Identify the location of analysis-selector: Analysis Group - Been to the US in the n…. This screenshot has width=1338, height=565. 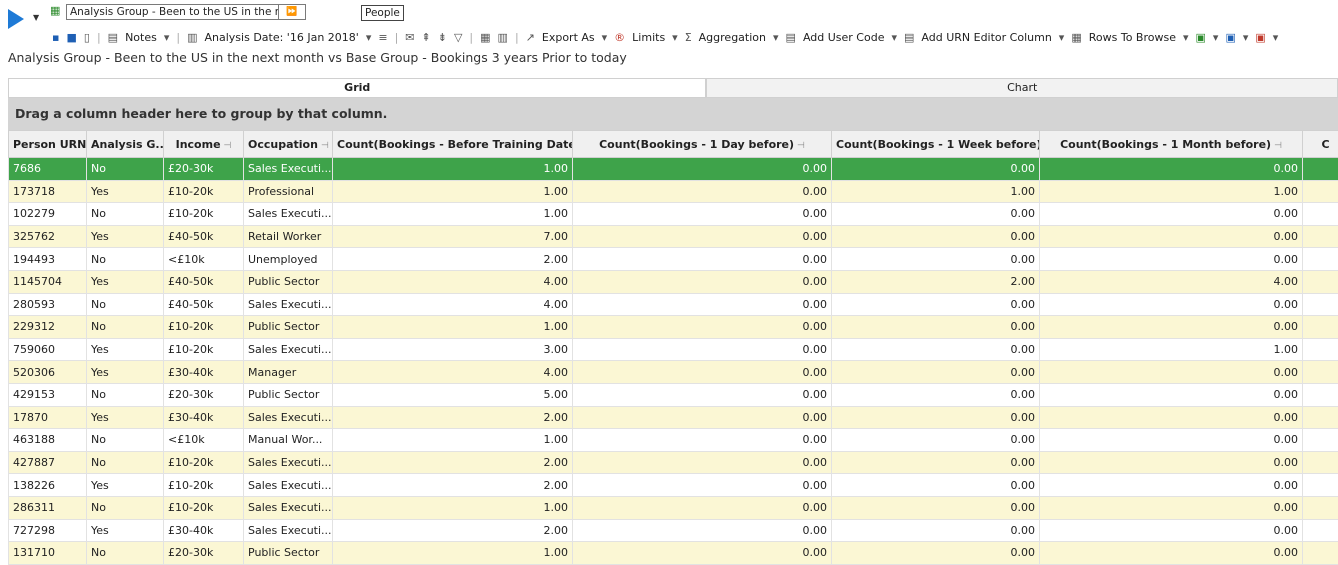
(173, 12).